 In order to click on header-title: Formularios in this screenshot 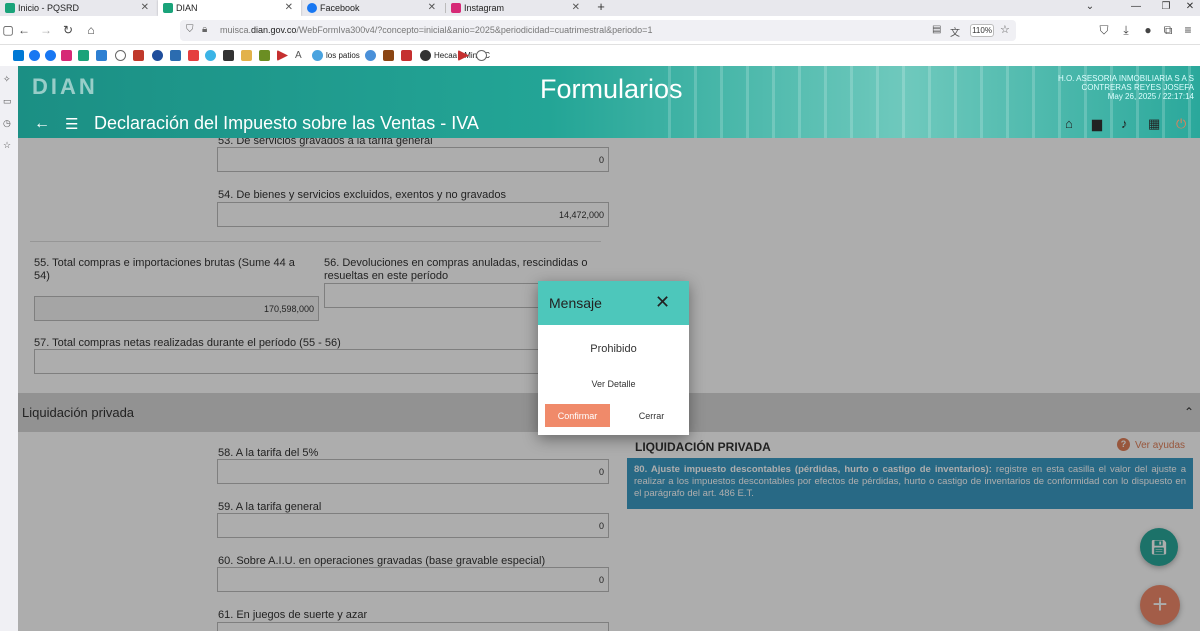, I will do `click(611, 89)`.